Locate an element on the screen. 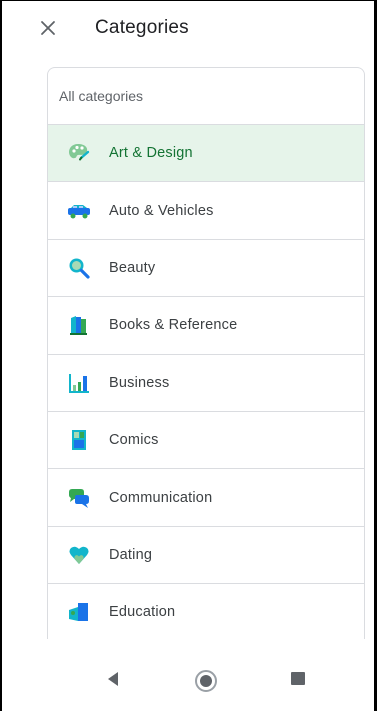  category-item-beauty: Beauty is located at coordinates (206, 269).